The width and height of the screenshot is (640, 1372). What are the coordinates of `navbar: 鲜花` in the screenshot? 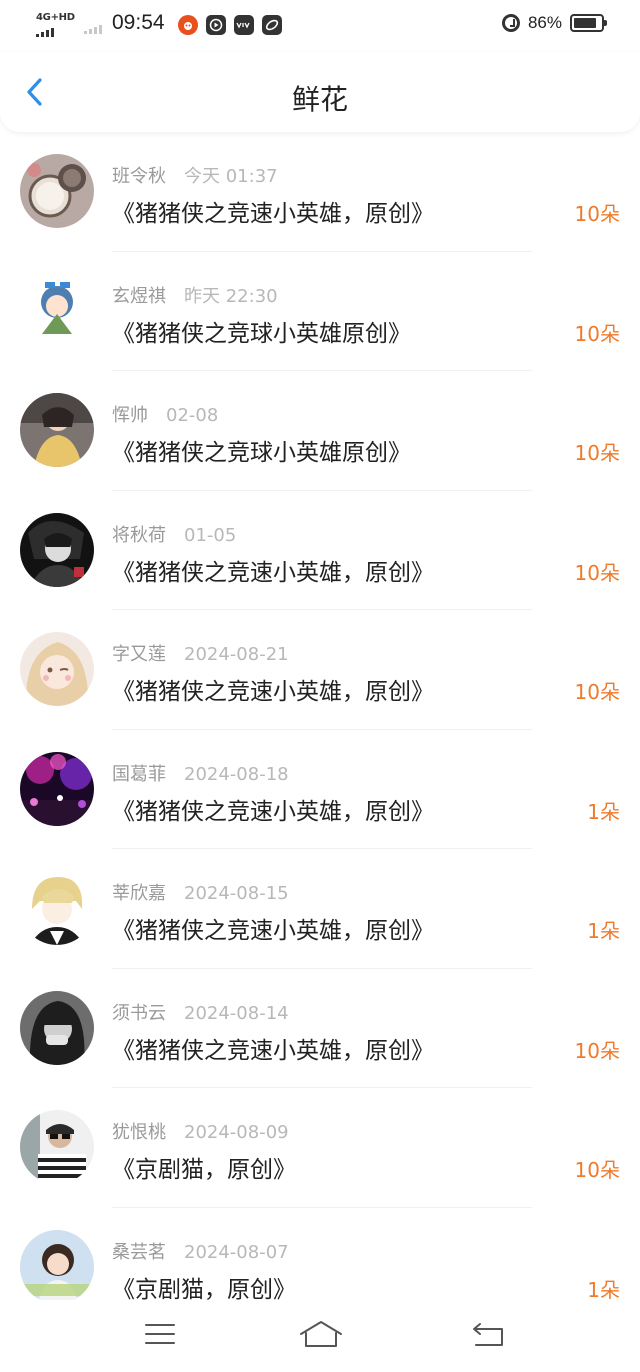 It's located at (320, 92).